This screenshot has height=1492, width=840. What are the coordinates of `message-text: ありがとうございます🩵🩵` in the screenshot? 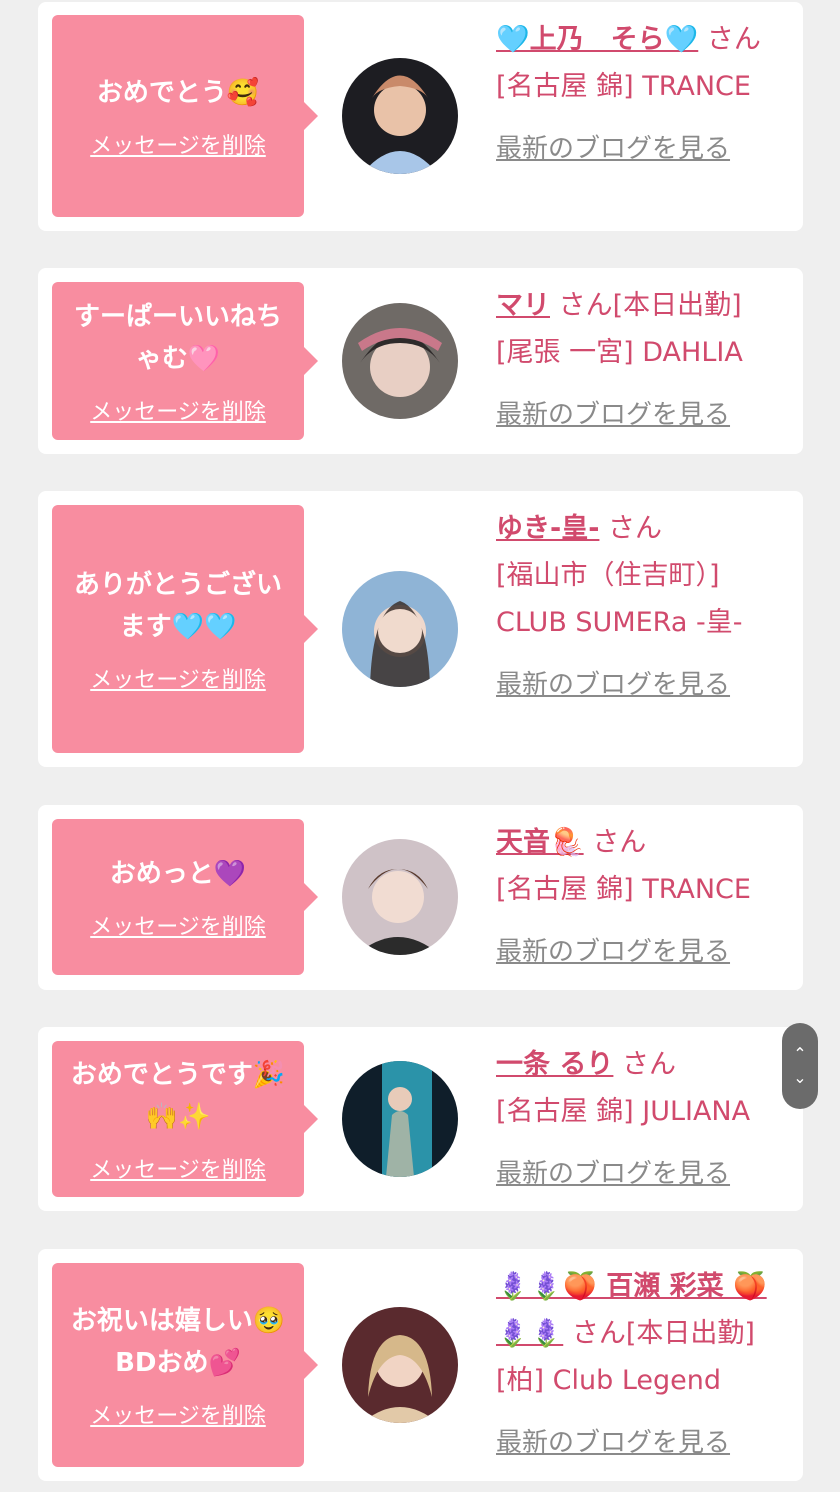 It's located at (177, 606).